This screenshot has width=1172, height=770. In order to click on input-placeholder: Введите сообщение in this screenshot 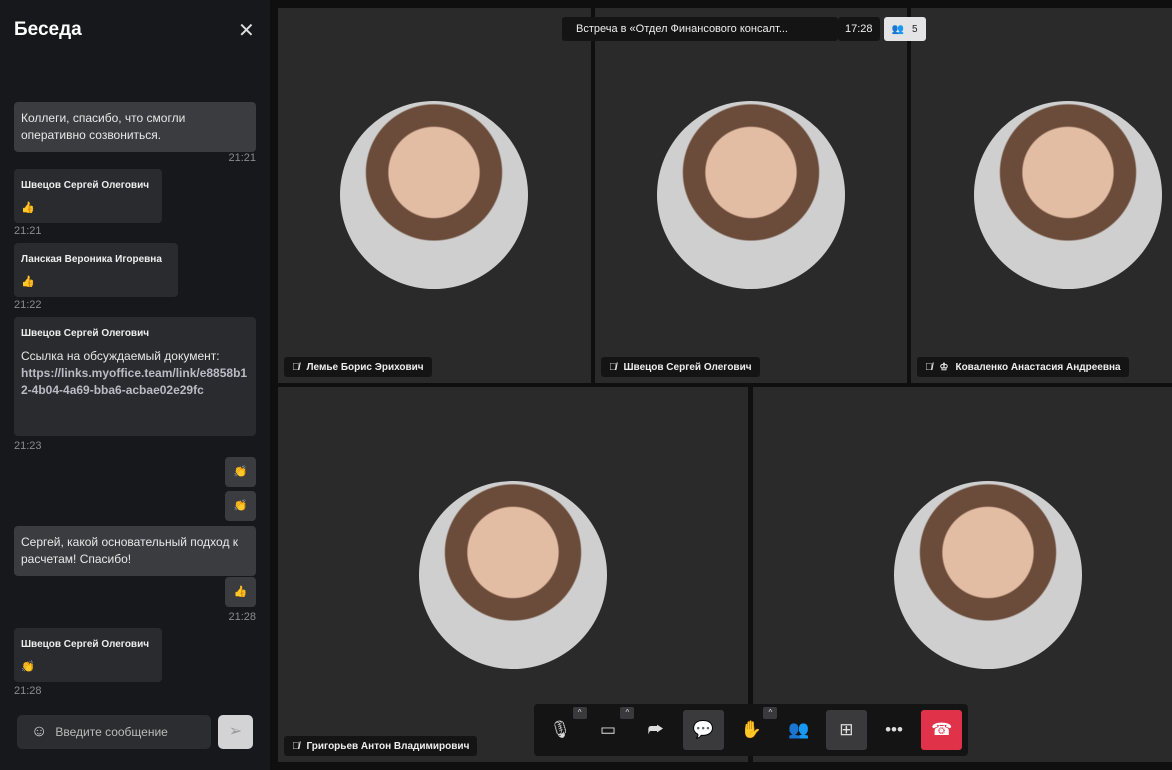, I will do `click(111, 732)`.